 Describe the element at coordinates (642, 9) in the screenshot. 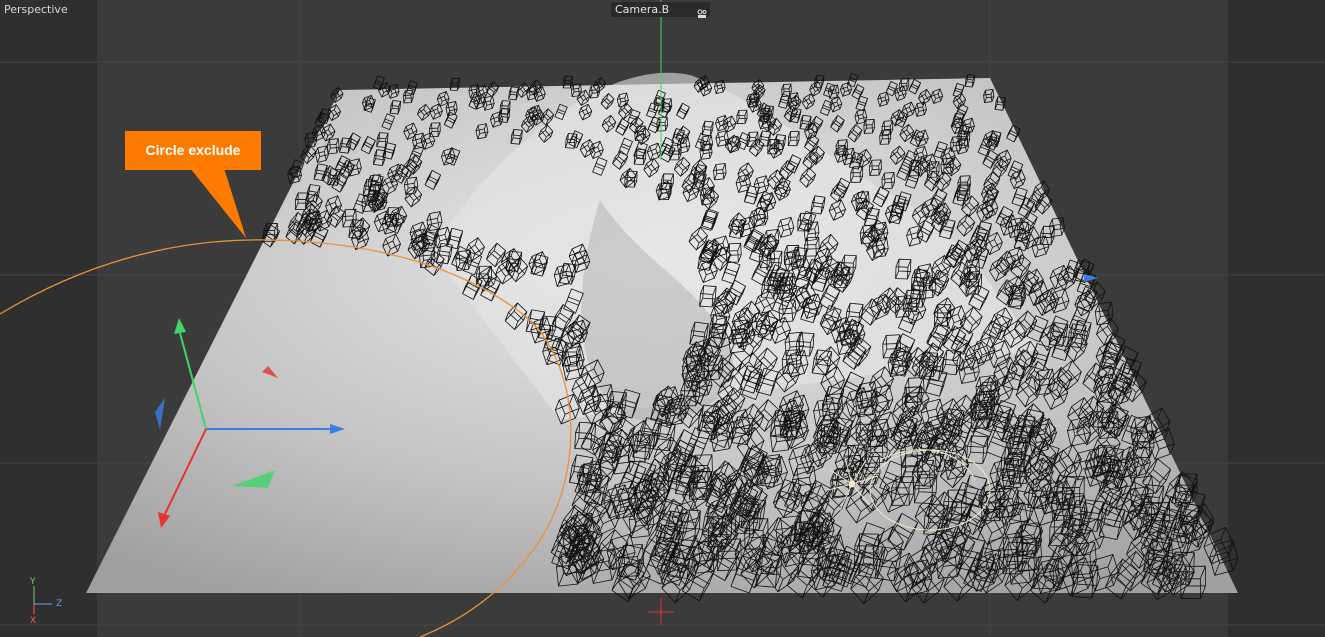

I see `camera-name: Camera.B` at that location.